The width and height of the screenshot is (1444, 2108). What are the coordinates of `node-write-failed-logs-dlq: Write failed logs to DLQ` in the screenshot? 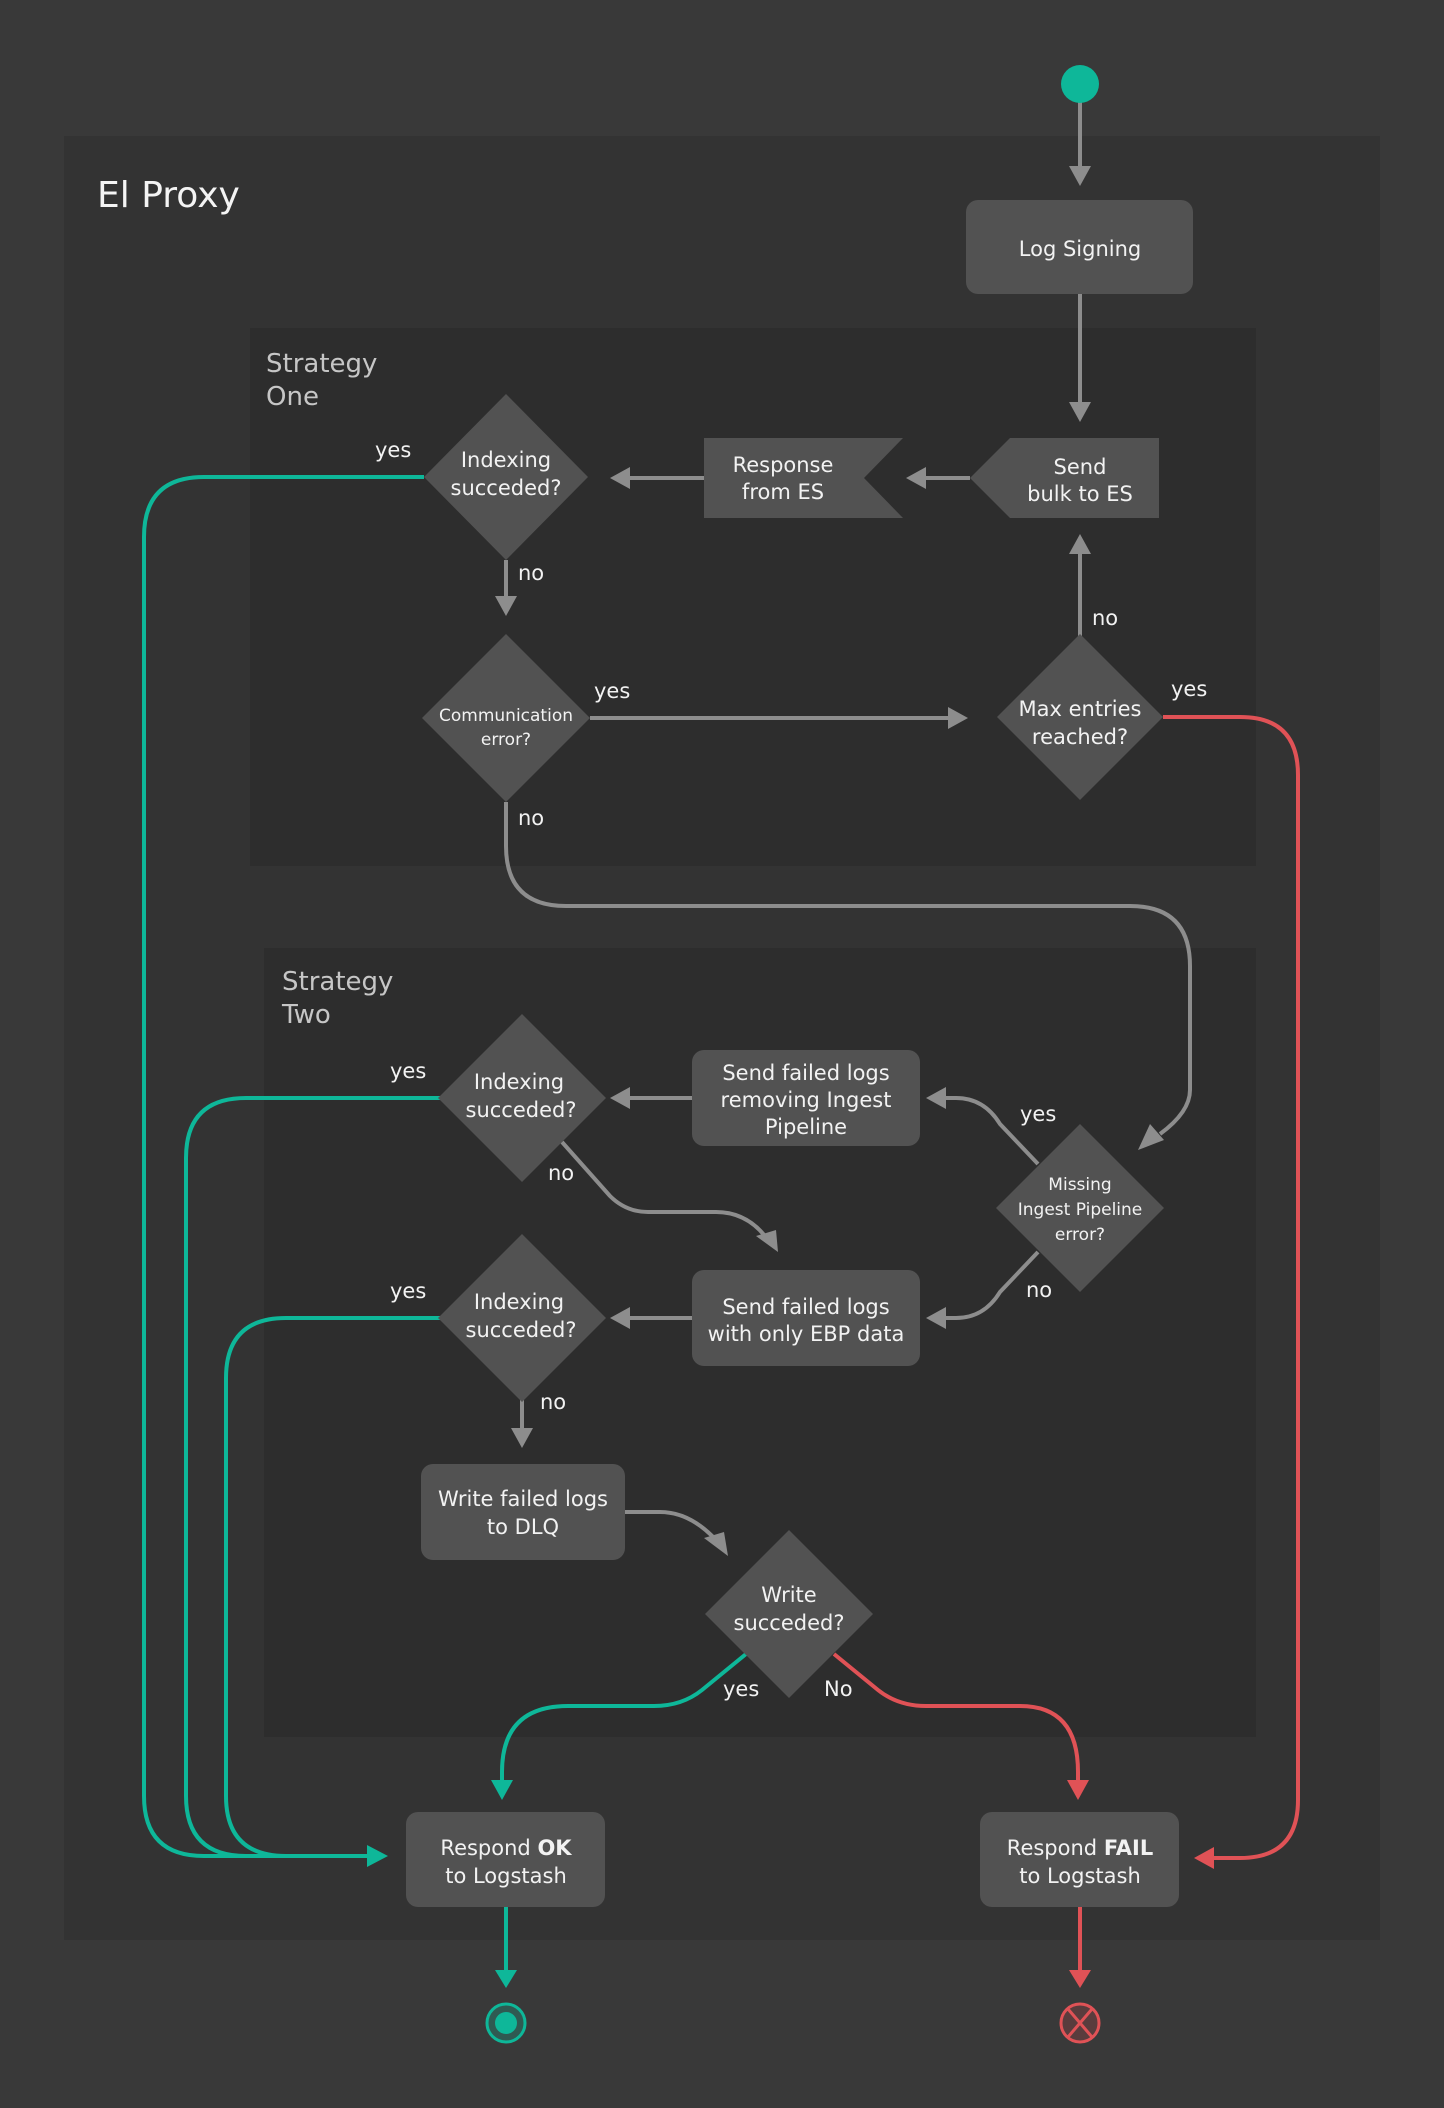 It's located at (523, 1512).